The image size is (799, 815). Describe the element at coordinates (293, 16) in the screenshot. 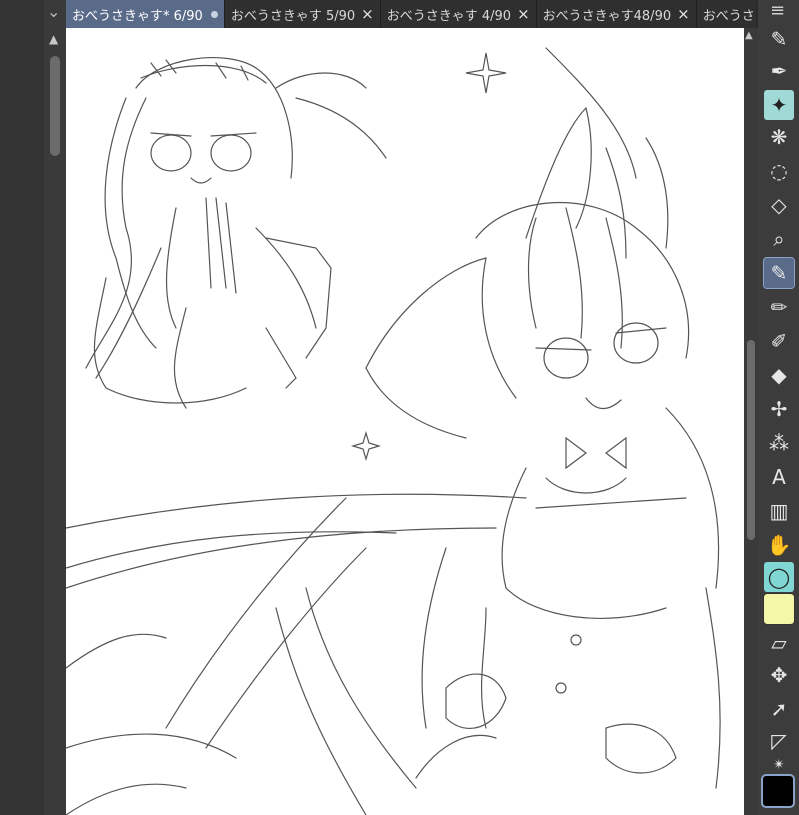

I see `tab-label: おべうさきゃす 5/90` at that location.